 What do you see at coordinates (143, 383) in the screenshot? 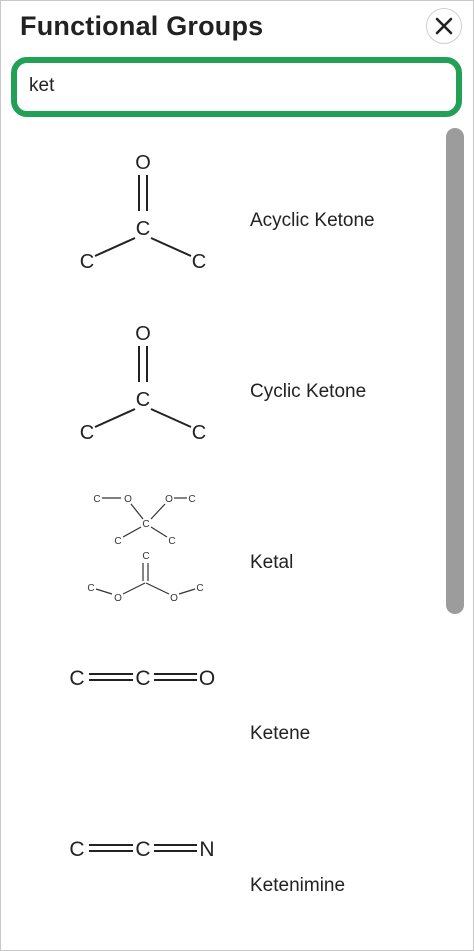
I see `cyclic-ketone-structure: O C C C` at bounding box center [143, 383].